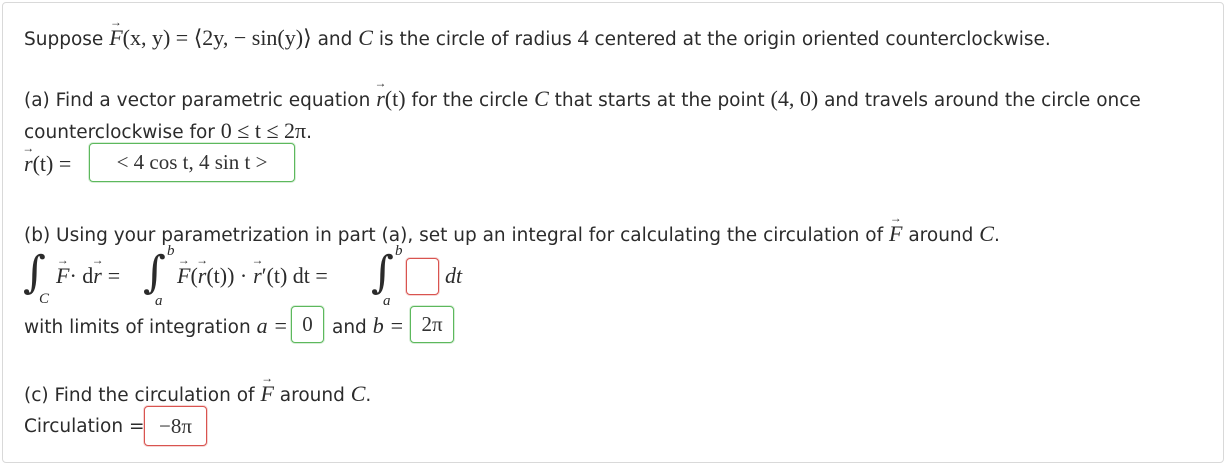  What do you see at coordinates (382, 272) in the screenshot?
I see `definite-integral-sign-2: ∫` at bounding box center [382, 272].